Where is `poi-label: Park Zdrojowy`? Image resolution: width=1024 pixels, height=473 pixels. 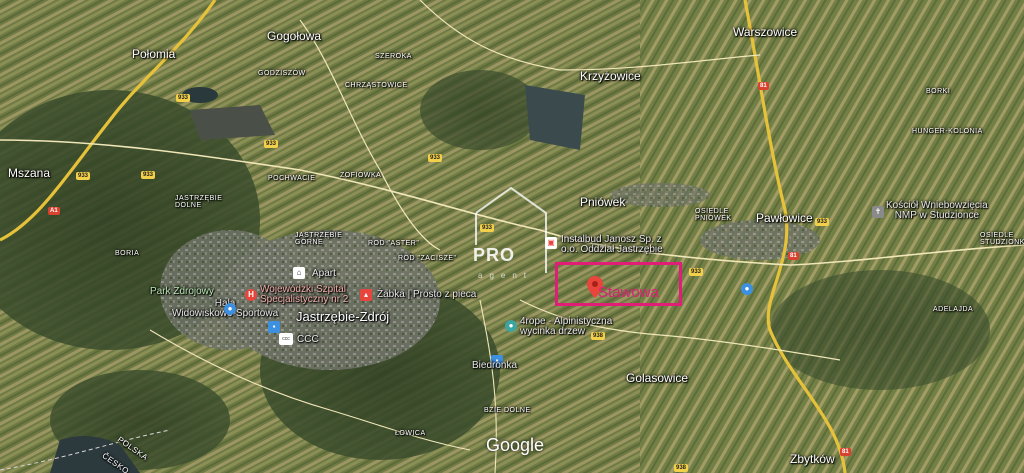
poi-label: Park Zdrojowy is located at coordinates (182, 292).